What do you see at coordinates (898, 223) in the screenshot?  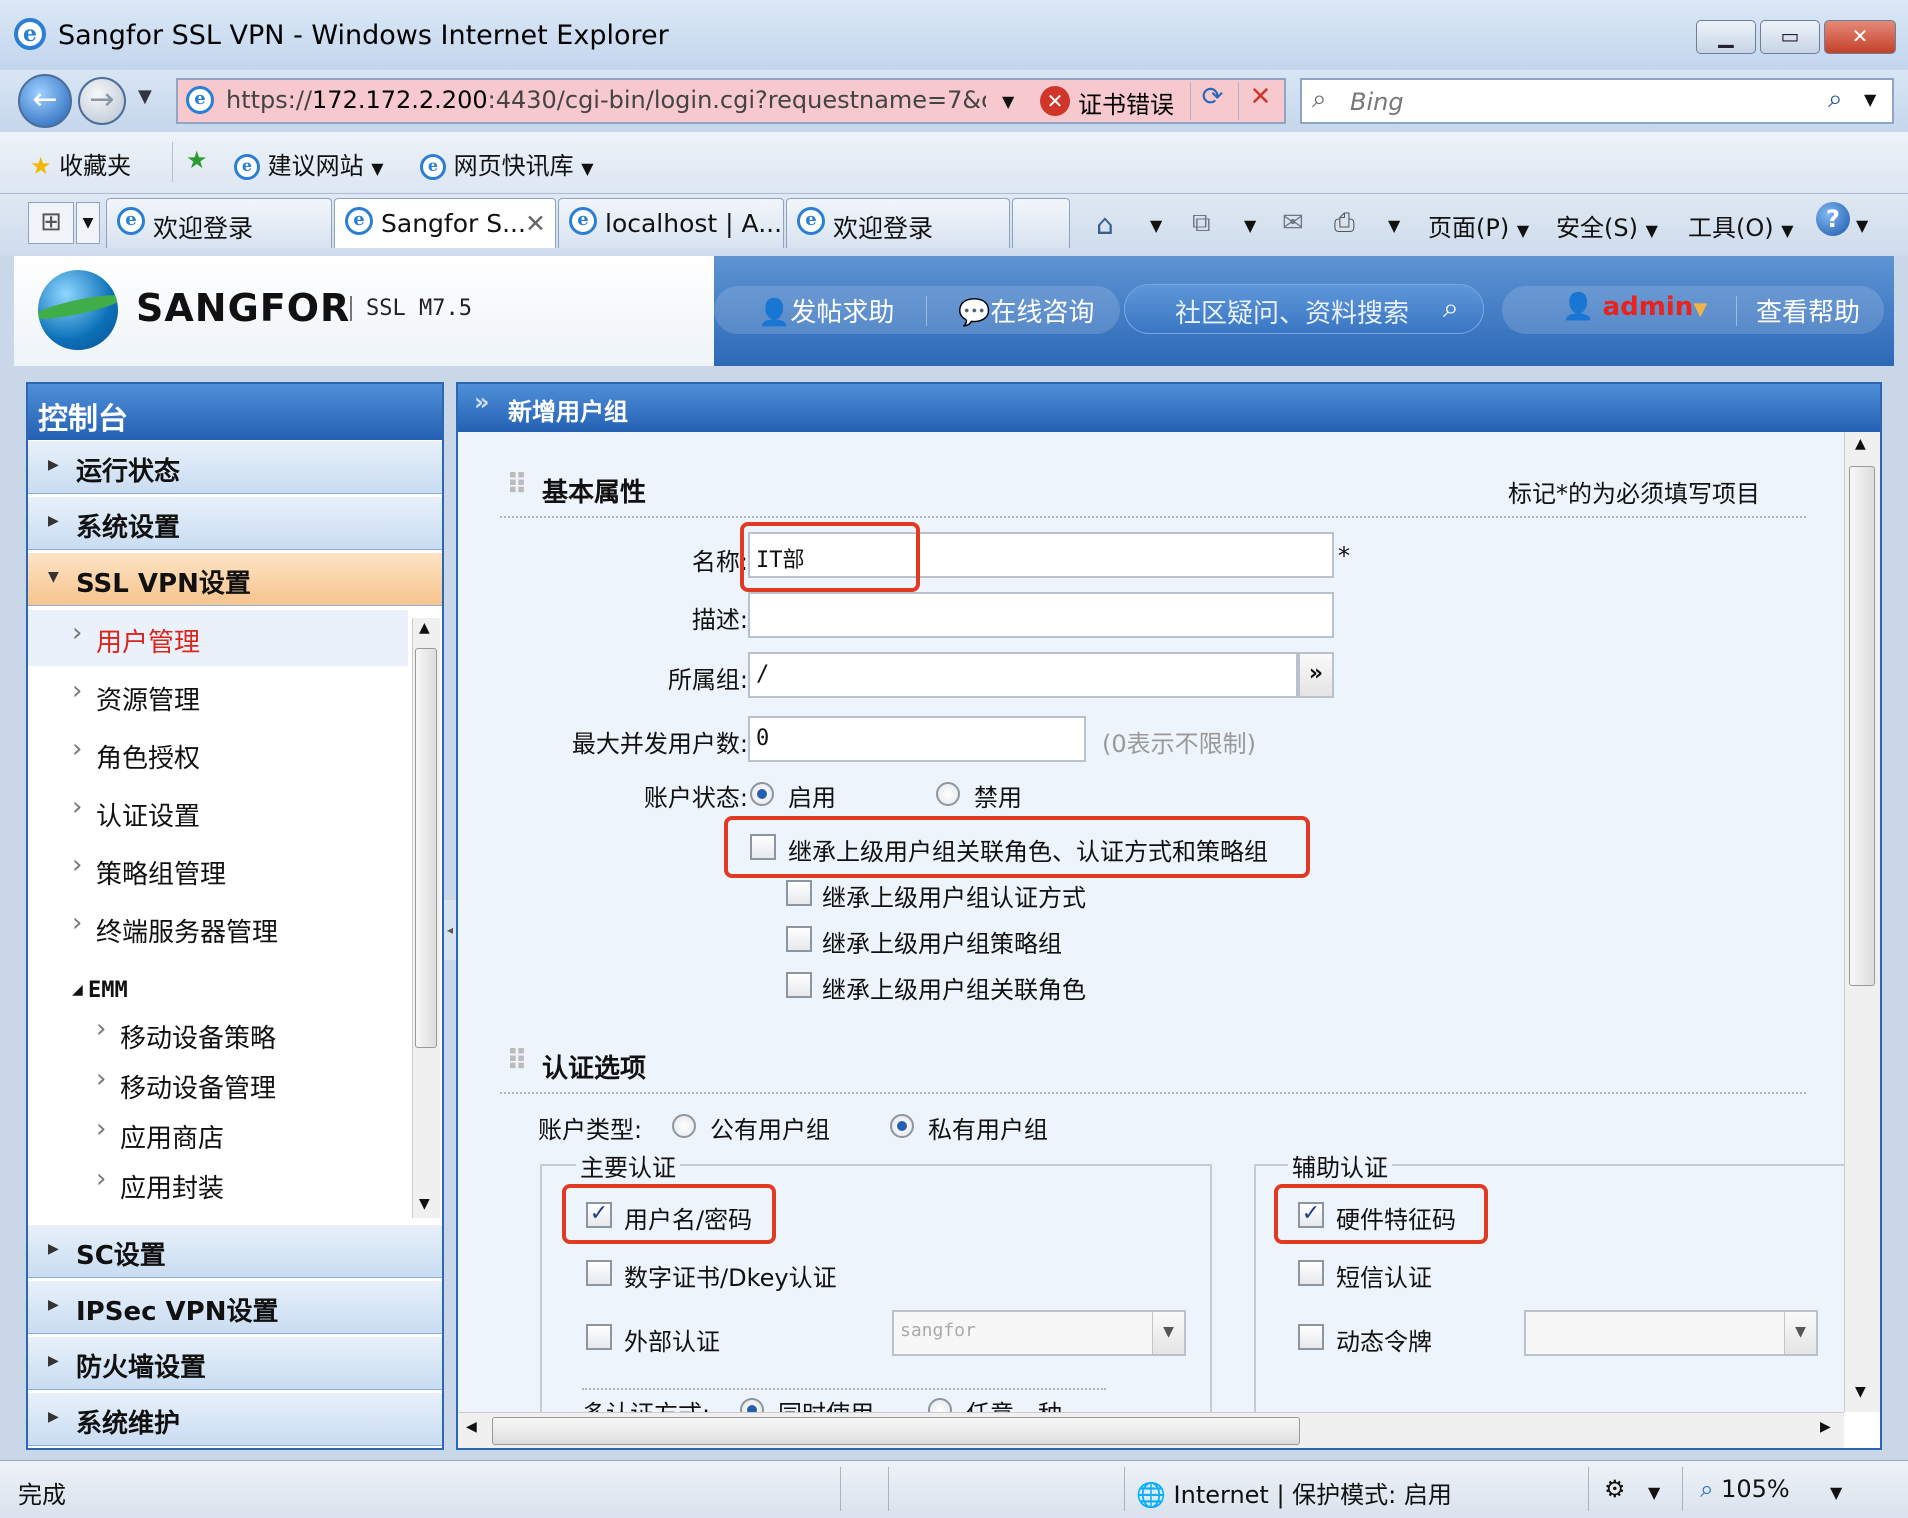 I see `tab-welcome-login-2: e 欢迎登录` at bounding box center [898, 223].